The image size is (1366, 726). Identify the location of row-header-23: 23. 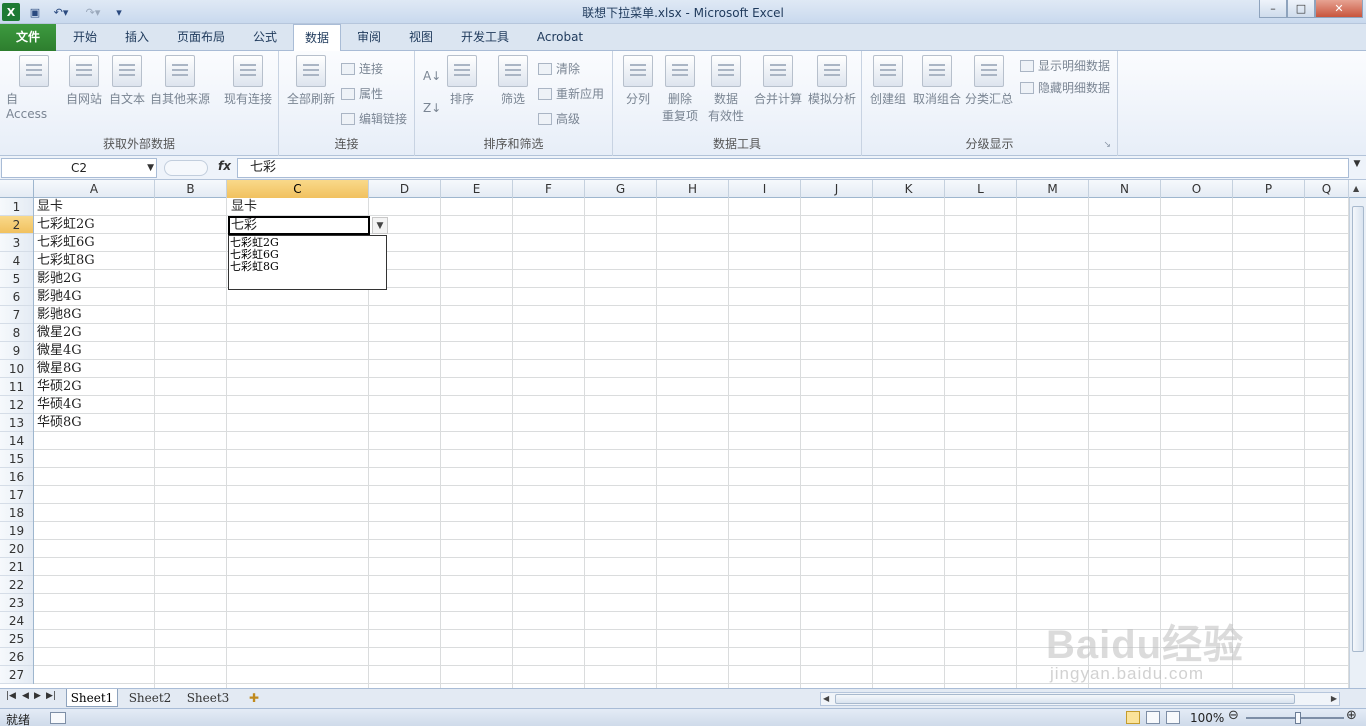
(16, 603).